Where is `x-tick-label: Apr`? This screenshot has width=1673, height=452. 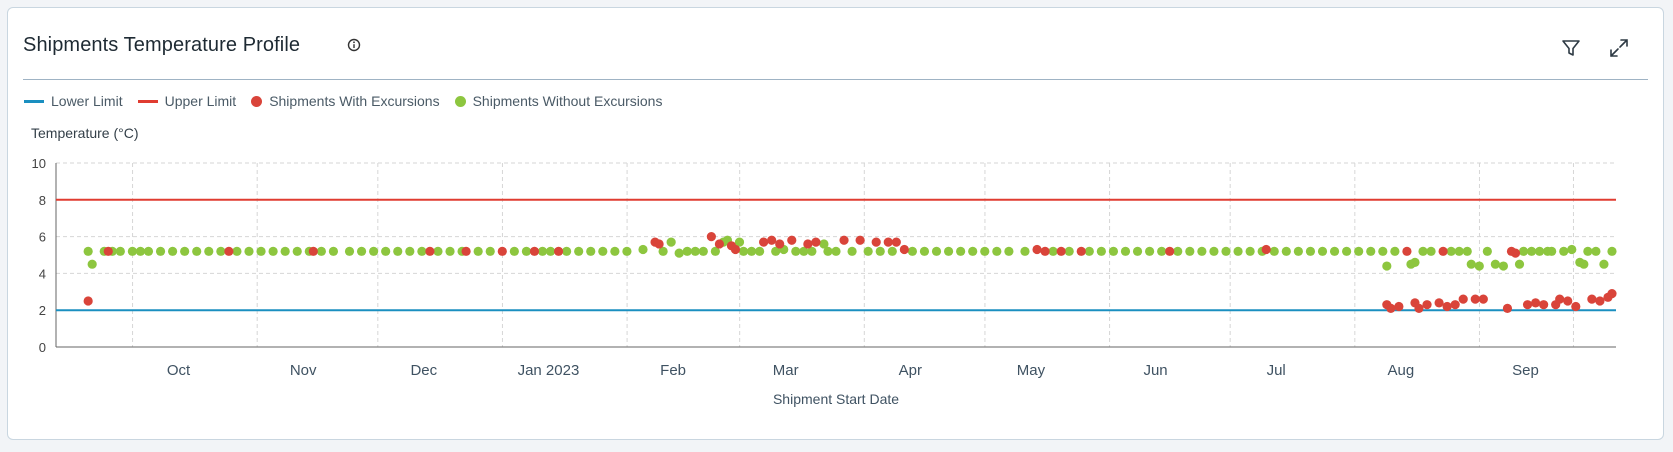 x-tick-label: Apr is located at coordinates (910, 370).